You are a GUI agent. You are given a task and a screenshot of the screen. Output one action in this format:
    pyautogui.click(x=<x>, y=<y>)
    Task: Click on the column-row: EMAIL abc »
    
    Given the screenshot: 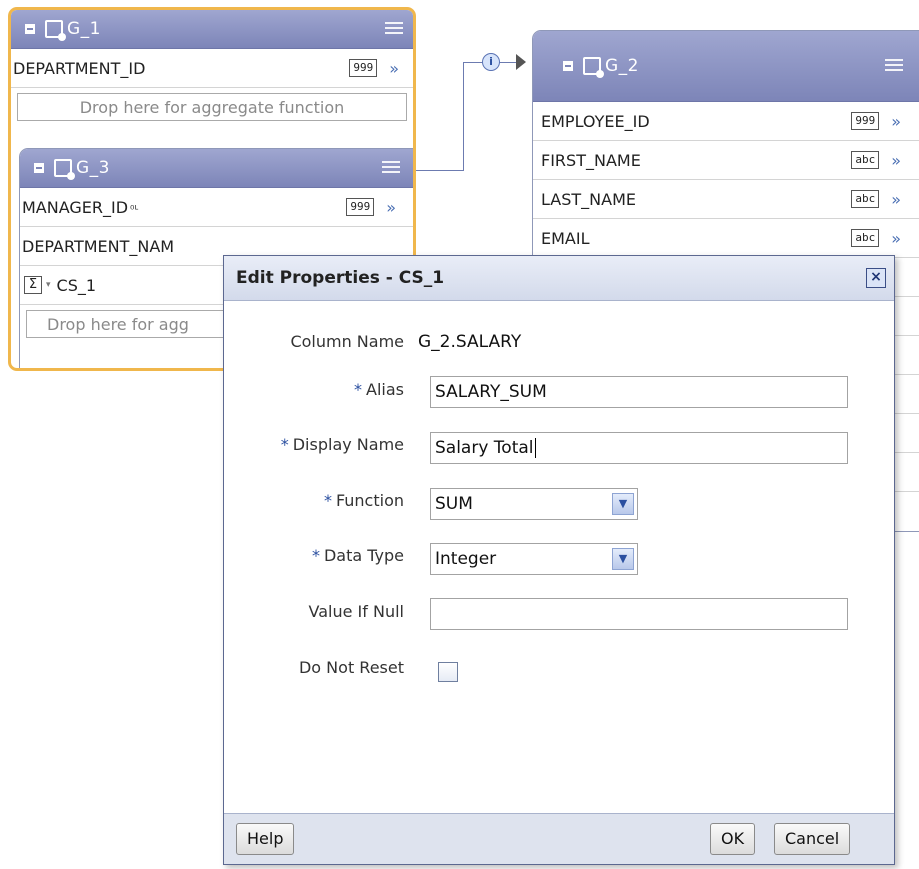 What is the action you would take?
    pyautogui.click(x=726, y=238)
    